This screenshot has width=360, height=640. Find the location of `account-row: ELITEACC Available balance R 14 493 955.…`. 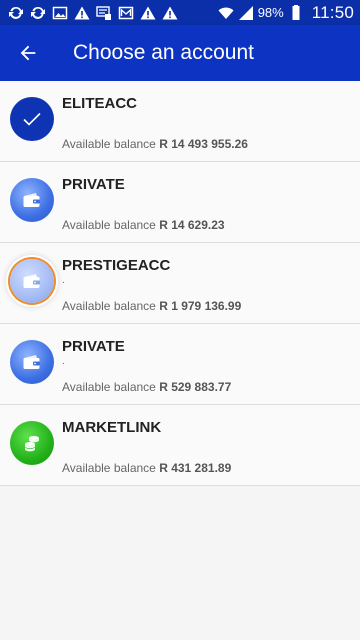

account-row: ELITEACC Available balance R 14 493 955.… is located at coordinates (180, 121).